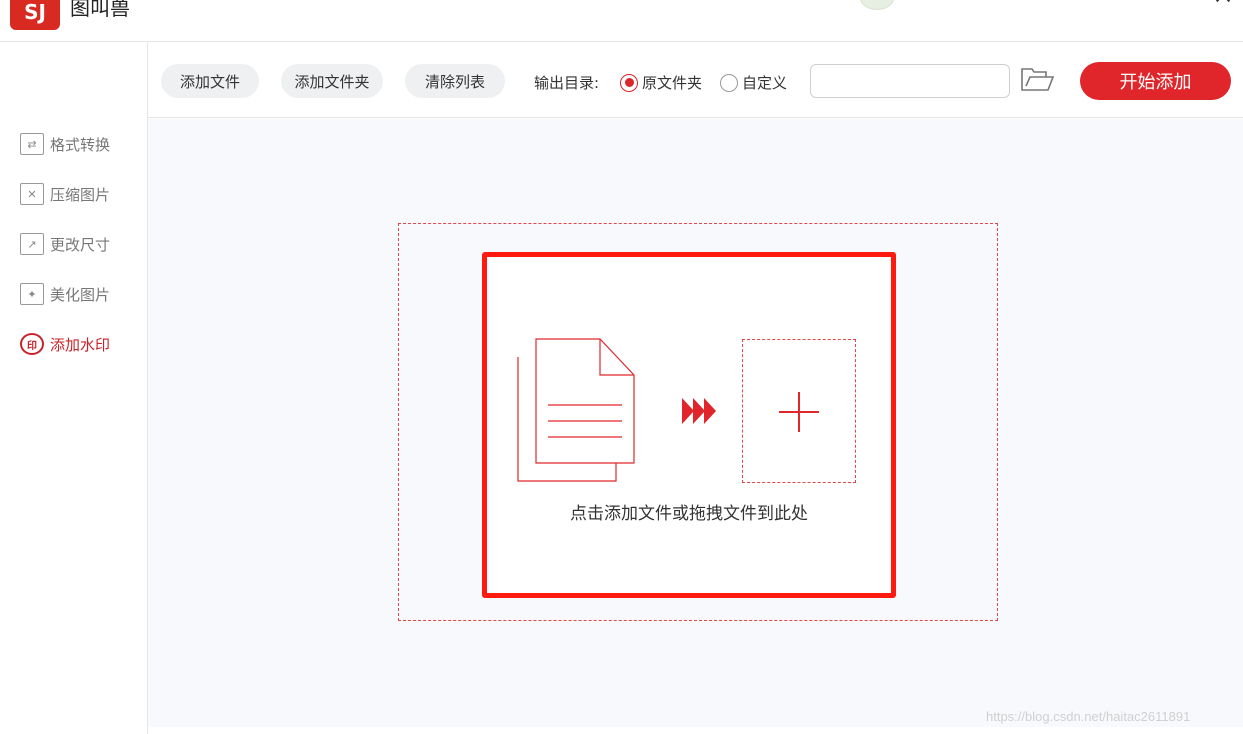 The width and height of the screenshot is (1243, 734). Describe the element at coordinates (100, 10) in the screenshot. I see `app-title: 图叫兽` at that location.